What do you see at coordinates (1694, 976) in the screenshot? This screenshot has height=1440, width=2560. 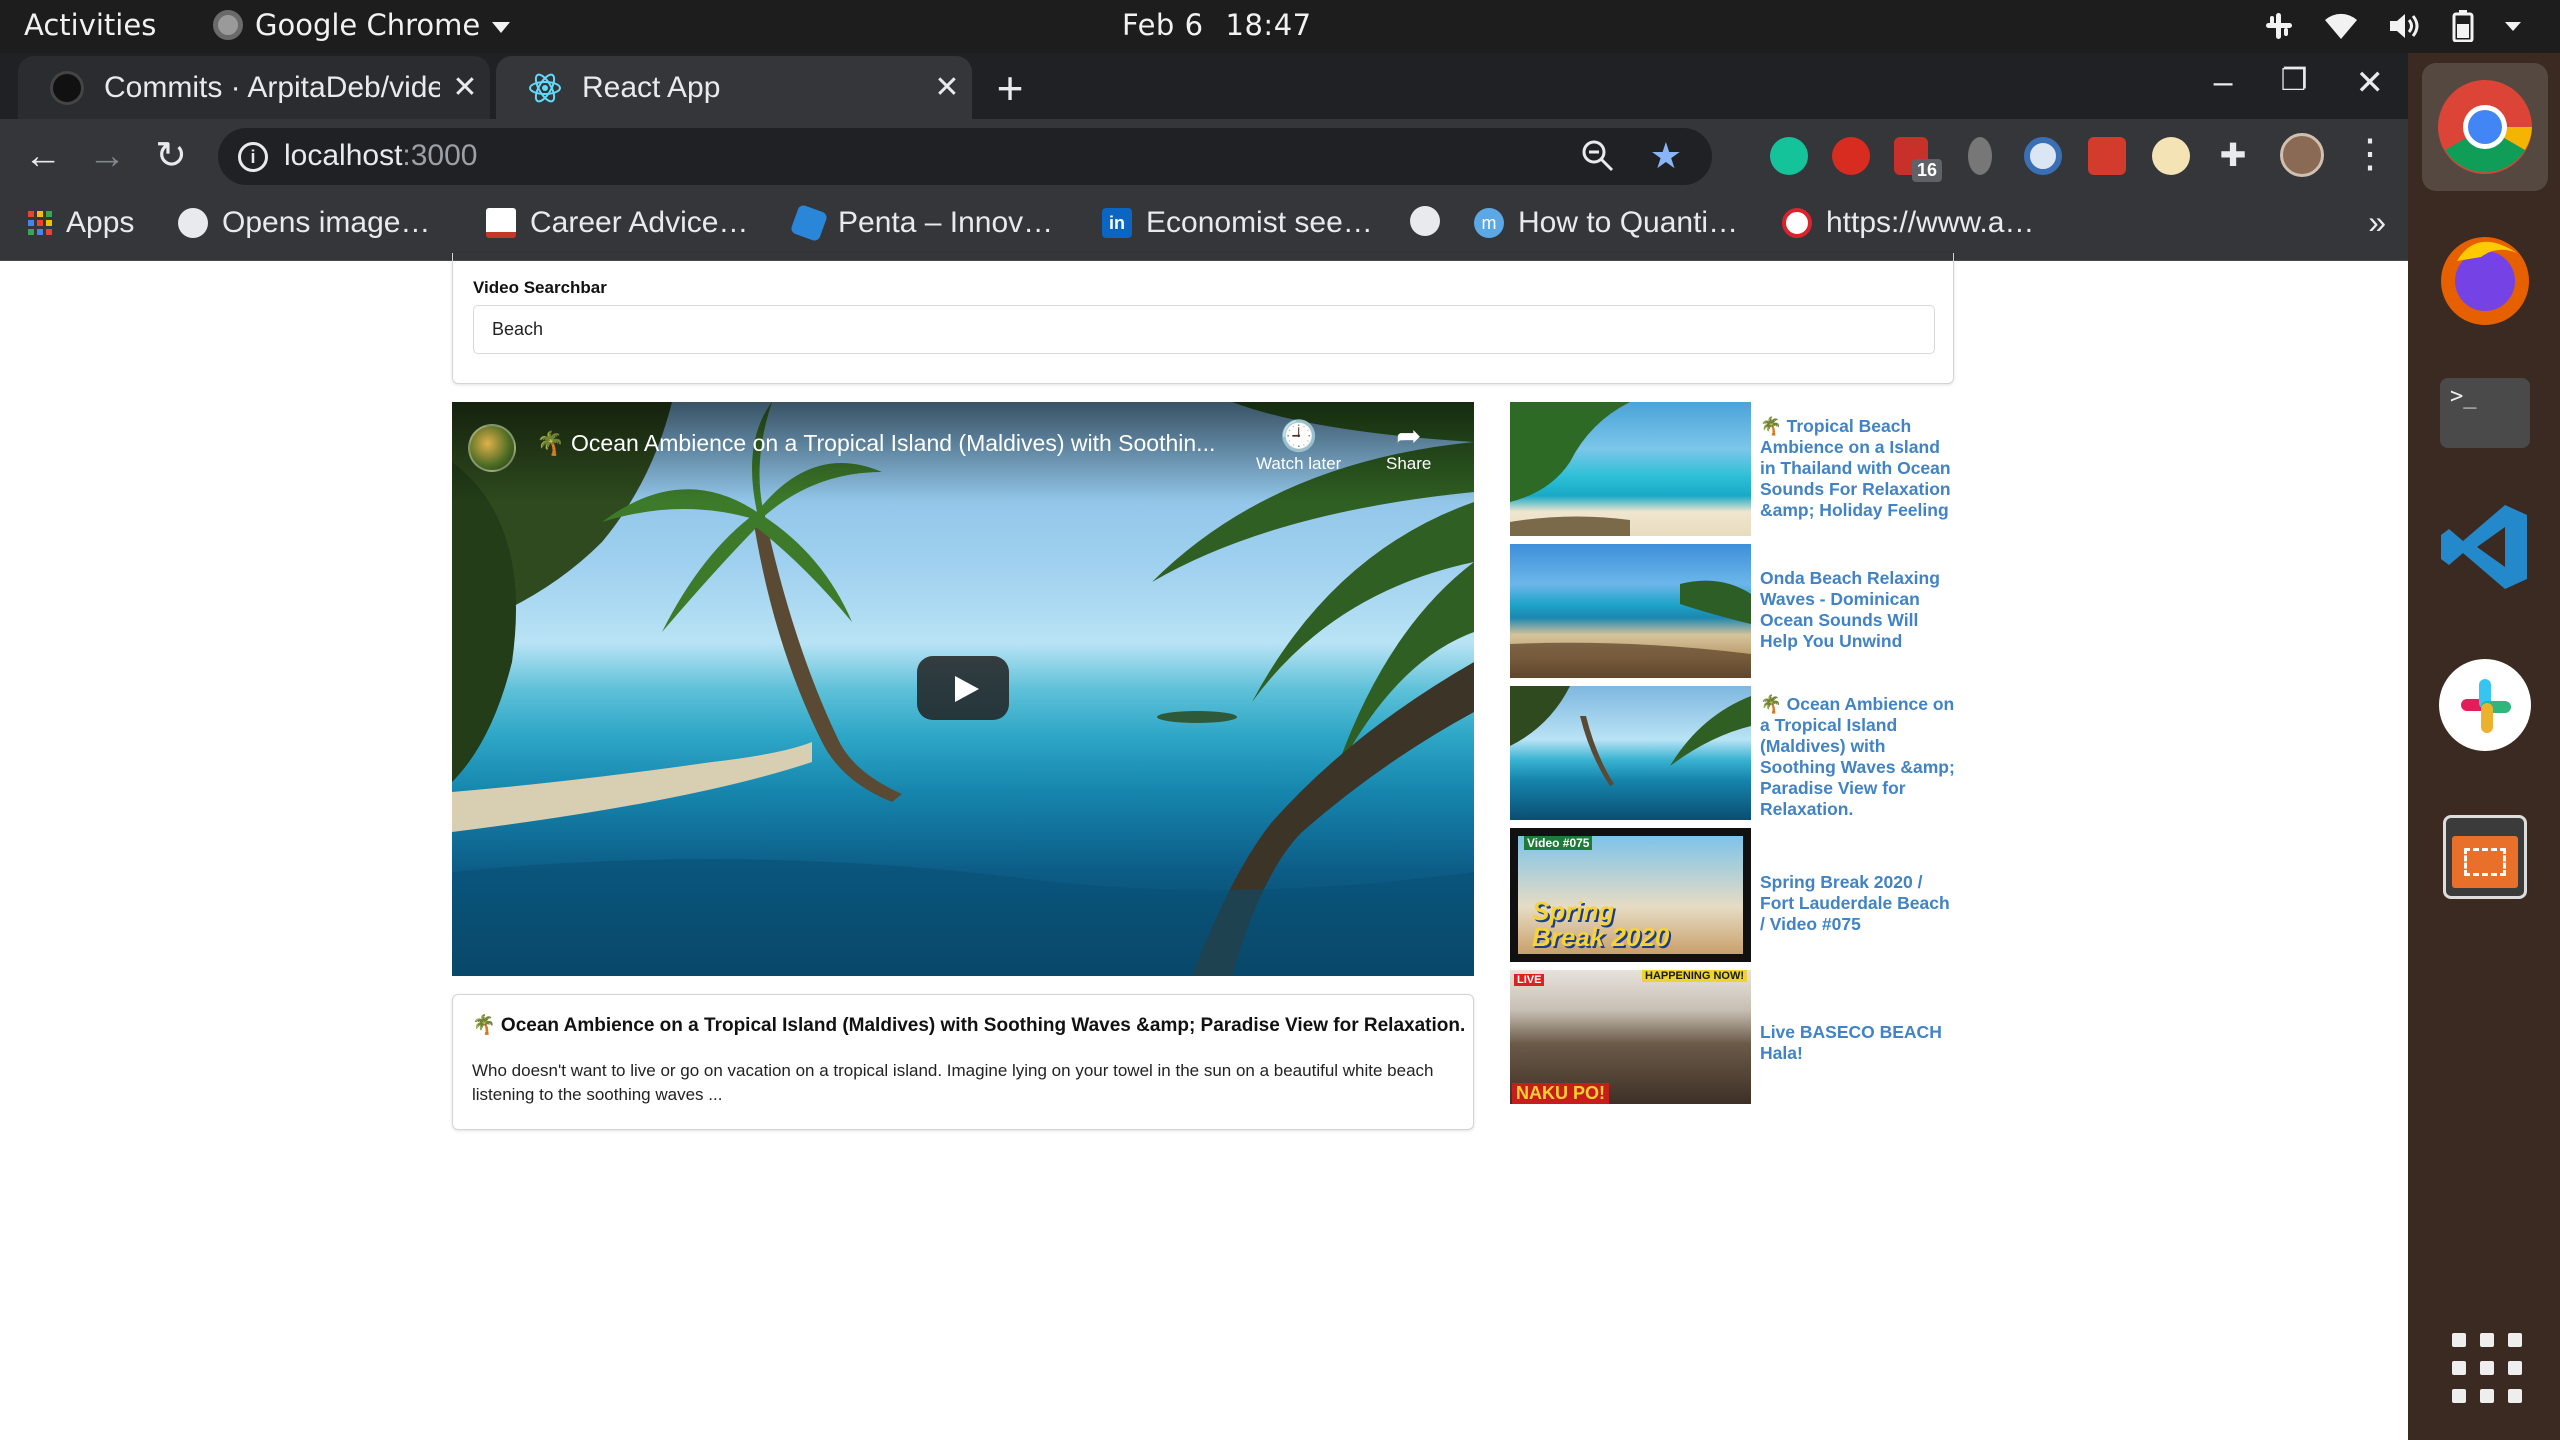 I see `thumbnail-banner: HAPPENING NOW!` at bounding box center [1694, 976].